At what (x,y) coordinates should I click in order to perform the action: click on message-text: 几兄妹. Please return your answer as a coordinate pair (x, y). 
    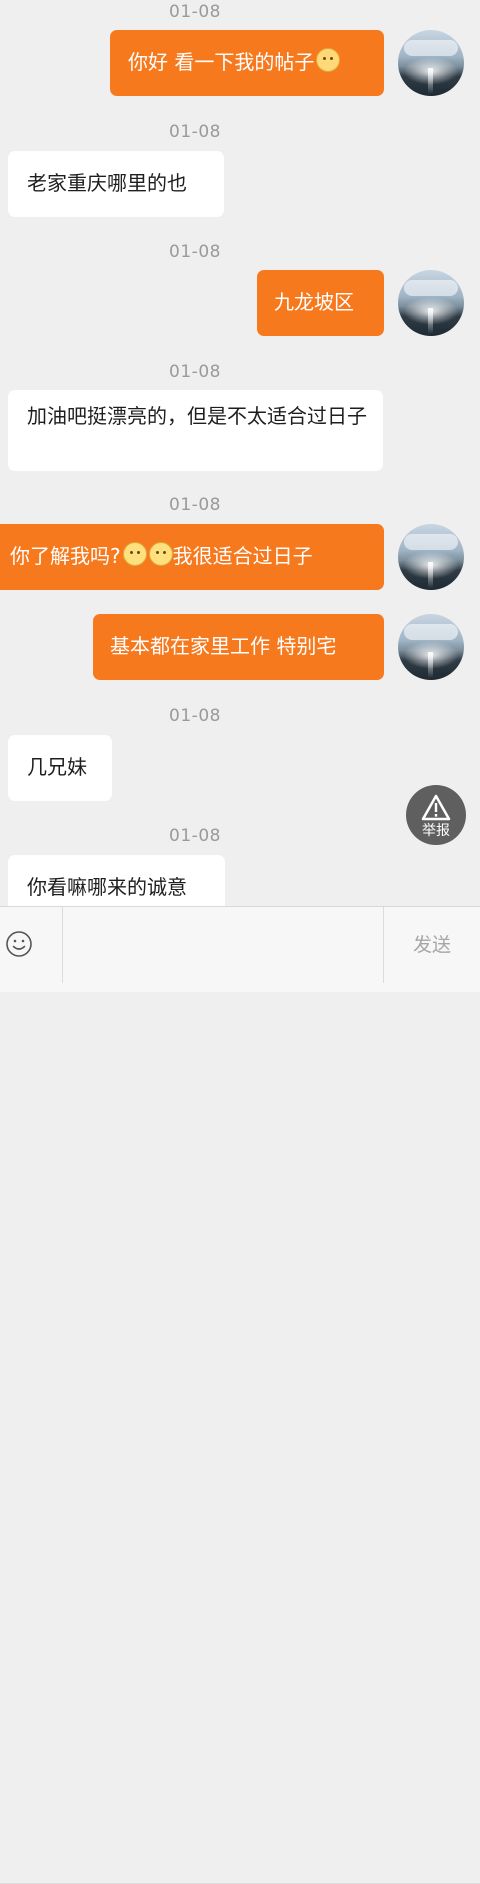
    Looking at the image, I should click on (57, 767).